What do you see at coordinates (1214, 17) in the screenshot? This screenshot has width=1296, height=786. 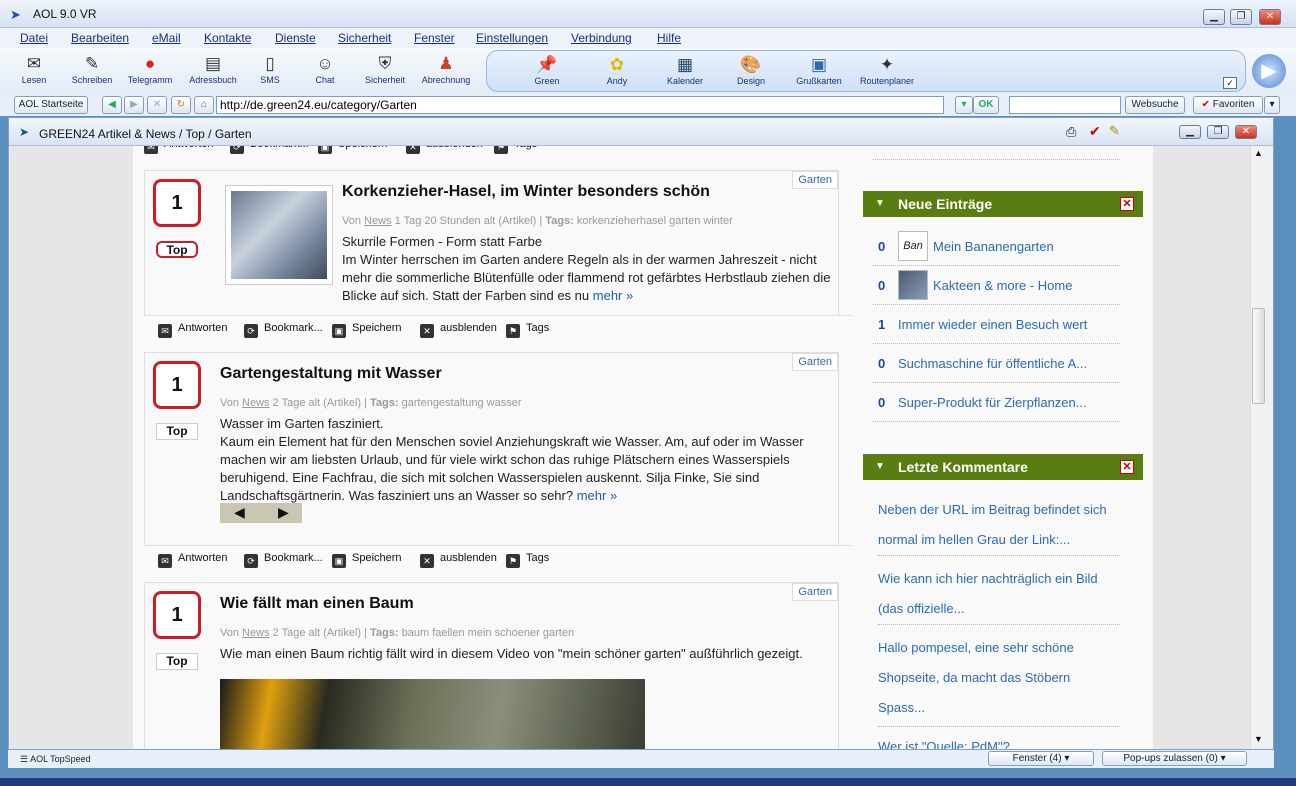 I see `minimize-button: ▁` at bounding box center [1214, 17].